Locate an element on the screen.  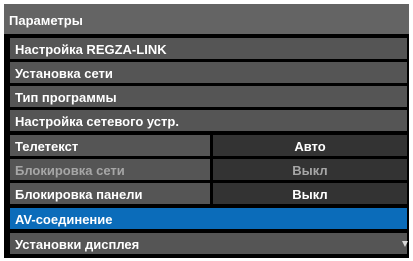
setting-row-network-lock: Блокировка сети Выкл is located at coordinates (208, 169).